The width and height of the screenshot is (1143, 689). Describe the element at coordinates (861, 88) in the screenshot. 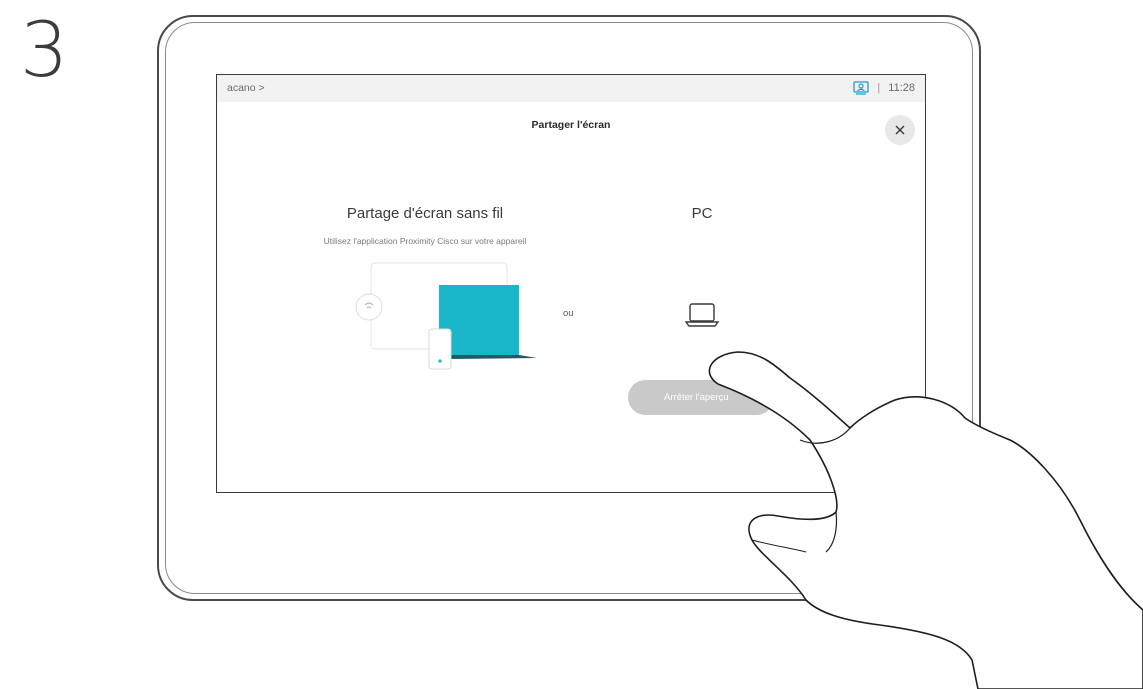

I see `person-in-frame-icon` at that location.